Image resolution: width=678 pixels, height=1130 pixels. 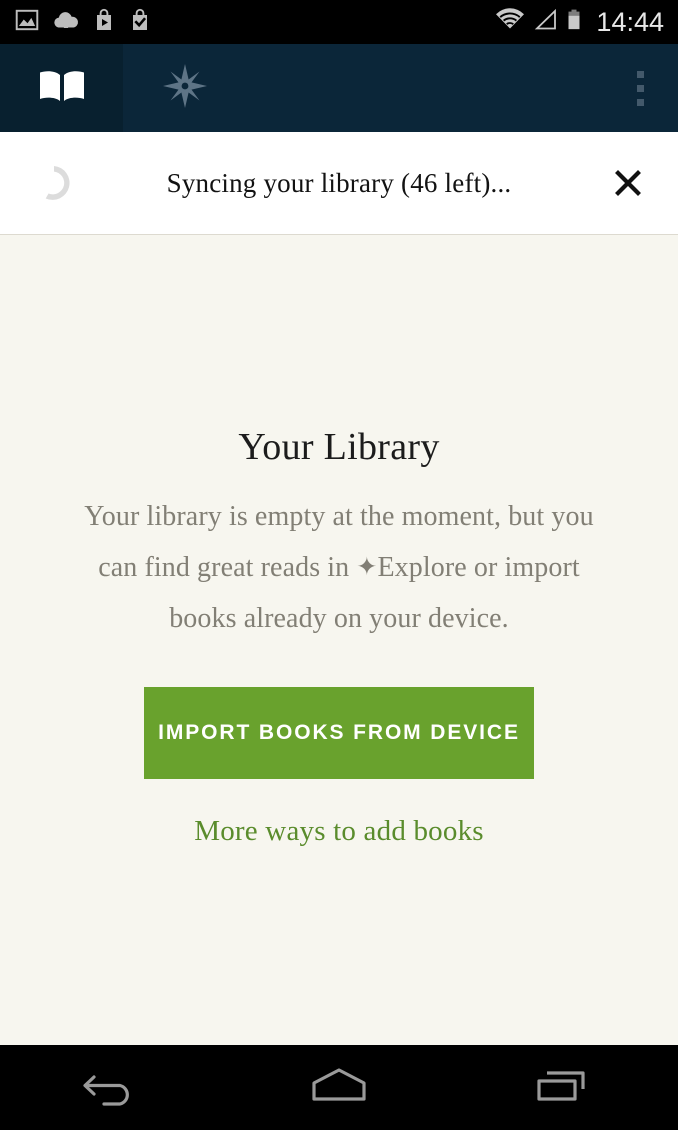 What do you see at coordinates (630, 21) in the screenshot?
I see `status-bar-clock: 14:44` at bounding box center [630, 21].